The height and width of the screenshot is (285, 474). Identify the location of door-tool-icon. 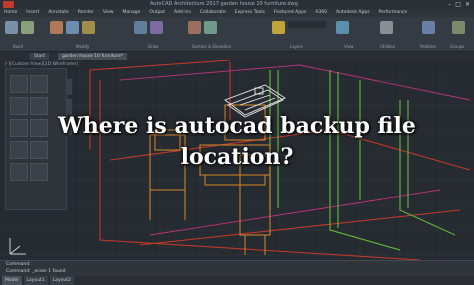
(27, 27).